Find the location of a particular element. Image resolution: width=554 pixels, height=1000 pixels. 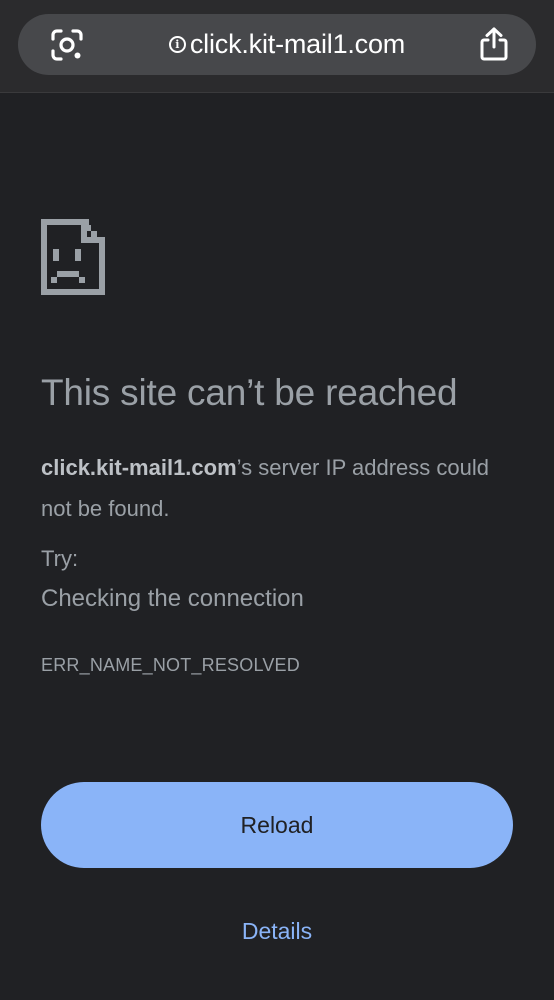

google-lens-icon is located at coordinates (67, 45).